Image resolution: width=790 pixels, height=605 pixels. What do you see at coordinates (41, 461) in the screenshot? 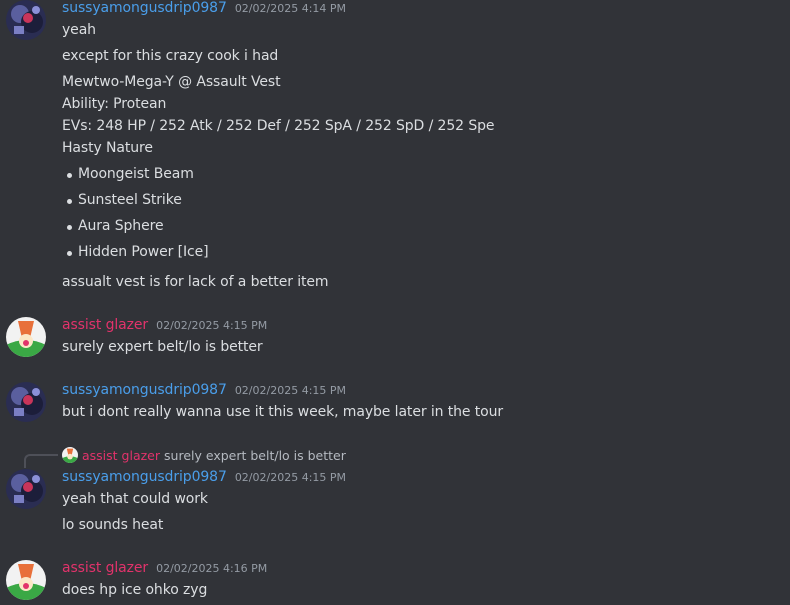
I see `reply-connector` at bounding box center [41, 461].